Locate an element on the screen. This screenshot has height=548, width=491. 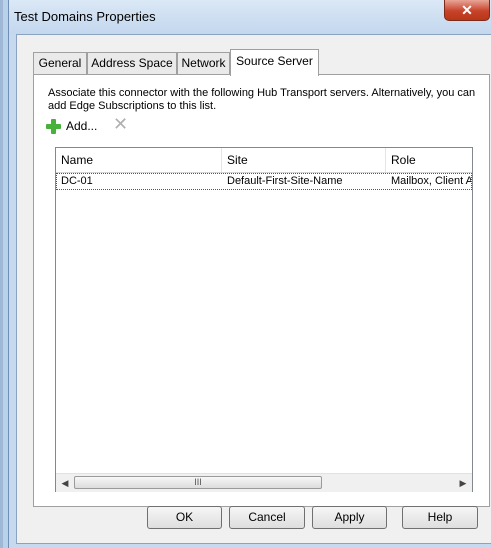
horizontal-scrollbar: ◀ III ▶ is located at coordinates (264, 482).